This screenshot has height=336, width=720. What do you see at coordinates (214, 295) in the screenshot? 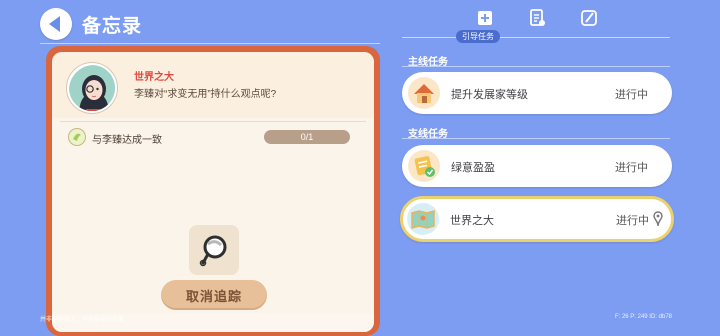
I see `cancel-tracking-button: 取消追踪` at bounding box center [214, 295].